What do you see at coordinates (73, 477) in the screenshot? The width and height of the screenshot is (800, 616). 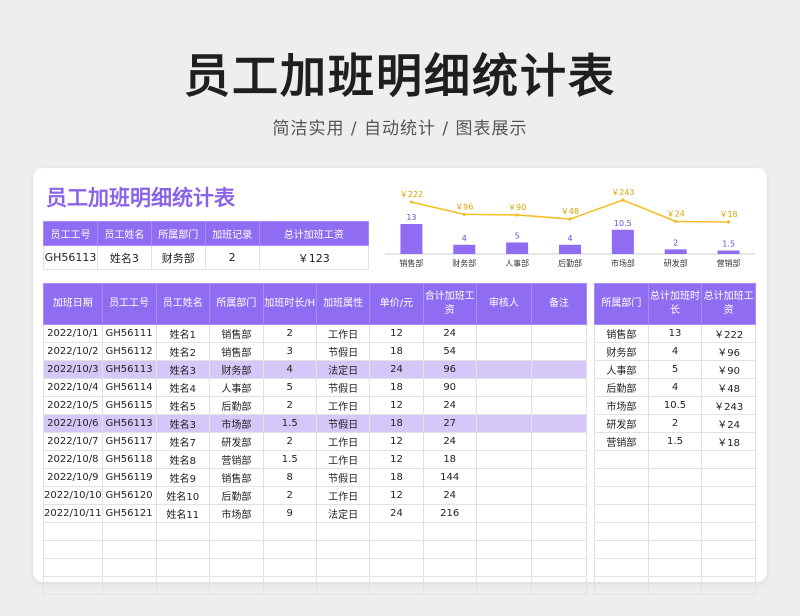 I see `table-cell: 2022/10/9` at bounding box center [73, 477].